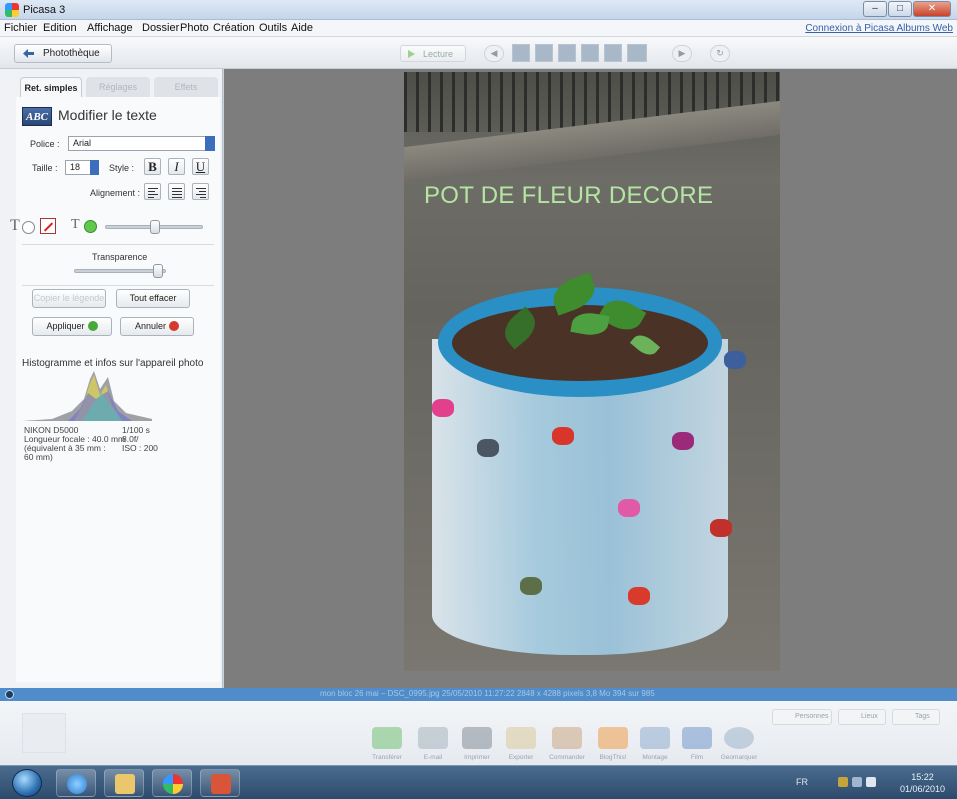  I want to click on close-button: ✕, so click(932, 9).